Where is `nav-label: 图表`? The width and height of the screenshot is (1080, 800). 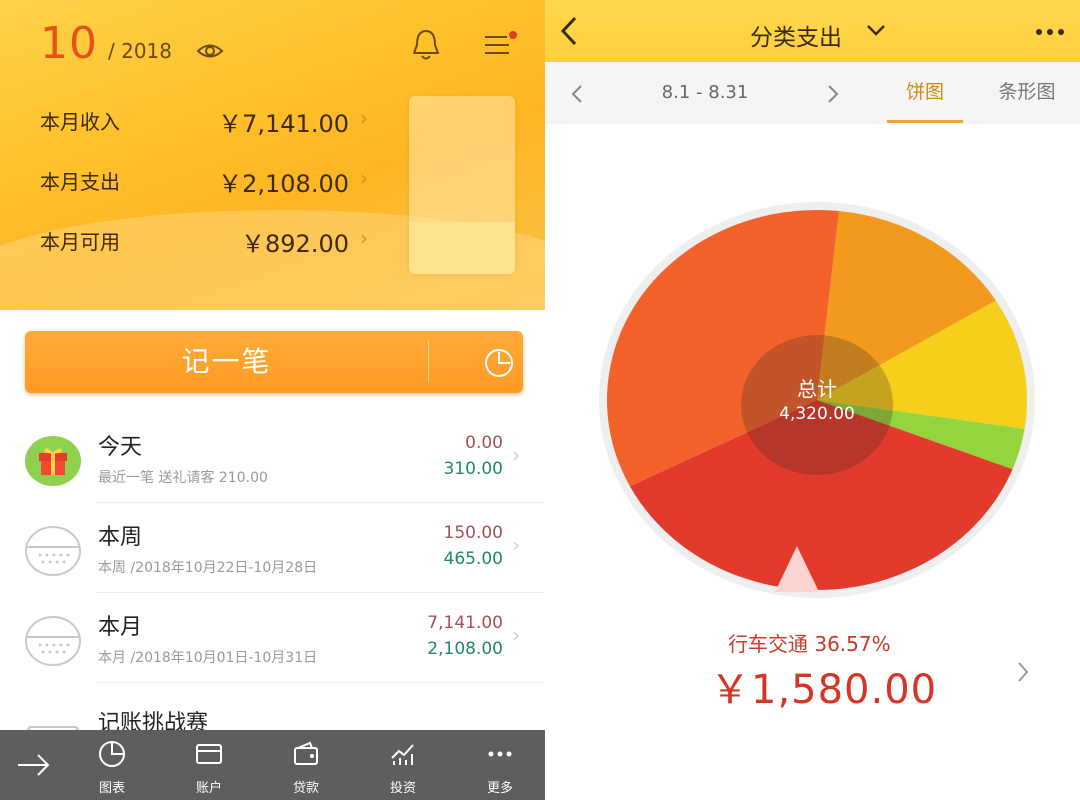
nav-label: 图表 is located at coordinates (111, 788).